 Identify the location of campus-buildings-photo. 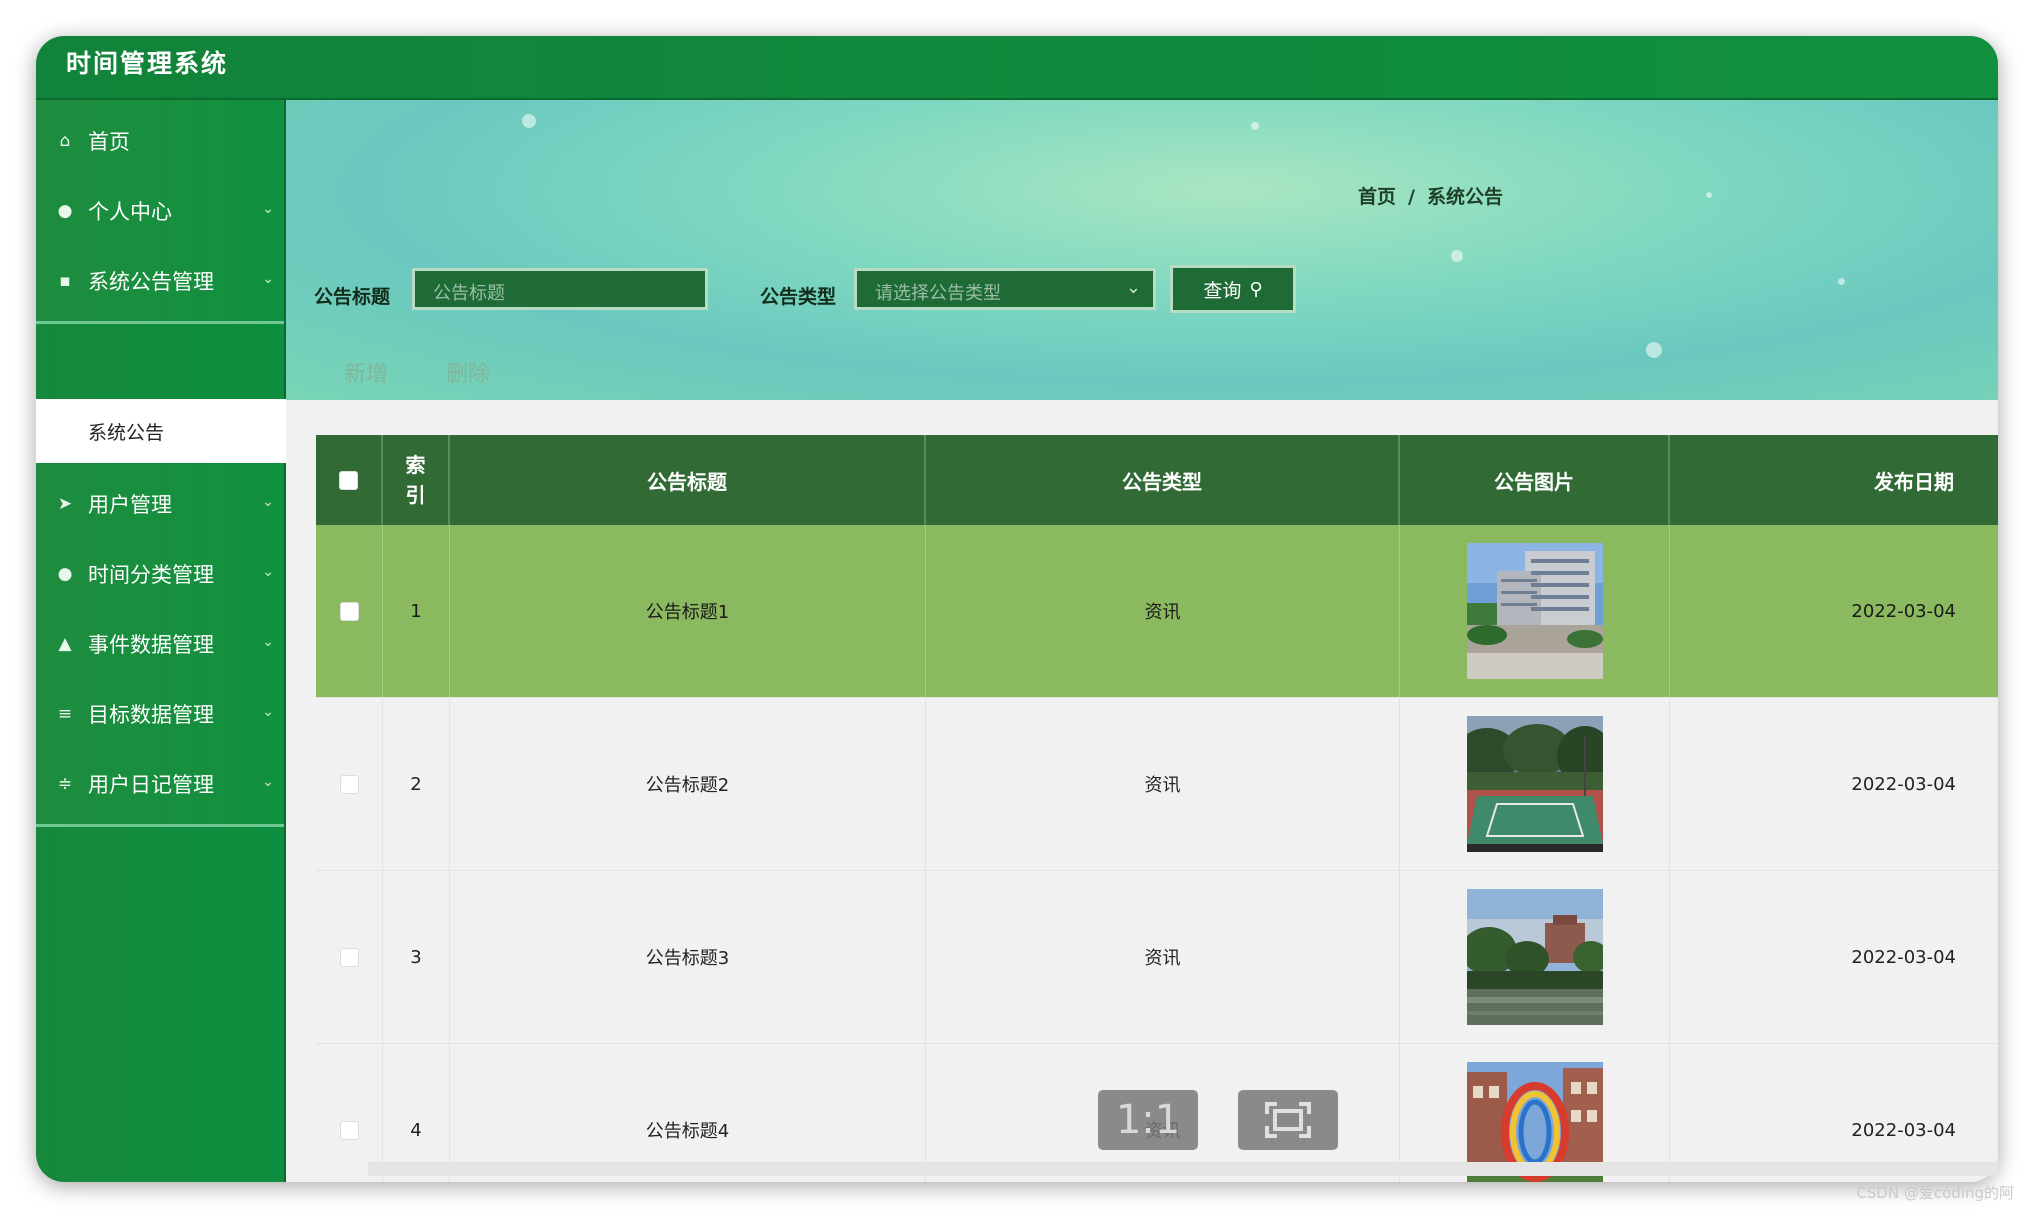
(1534, 611).